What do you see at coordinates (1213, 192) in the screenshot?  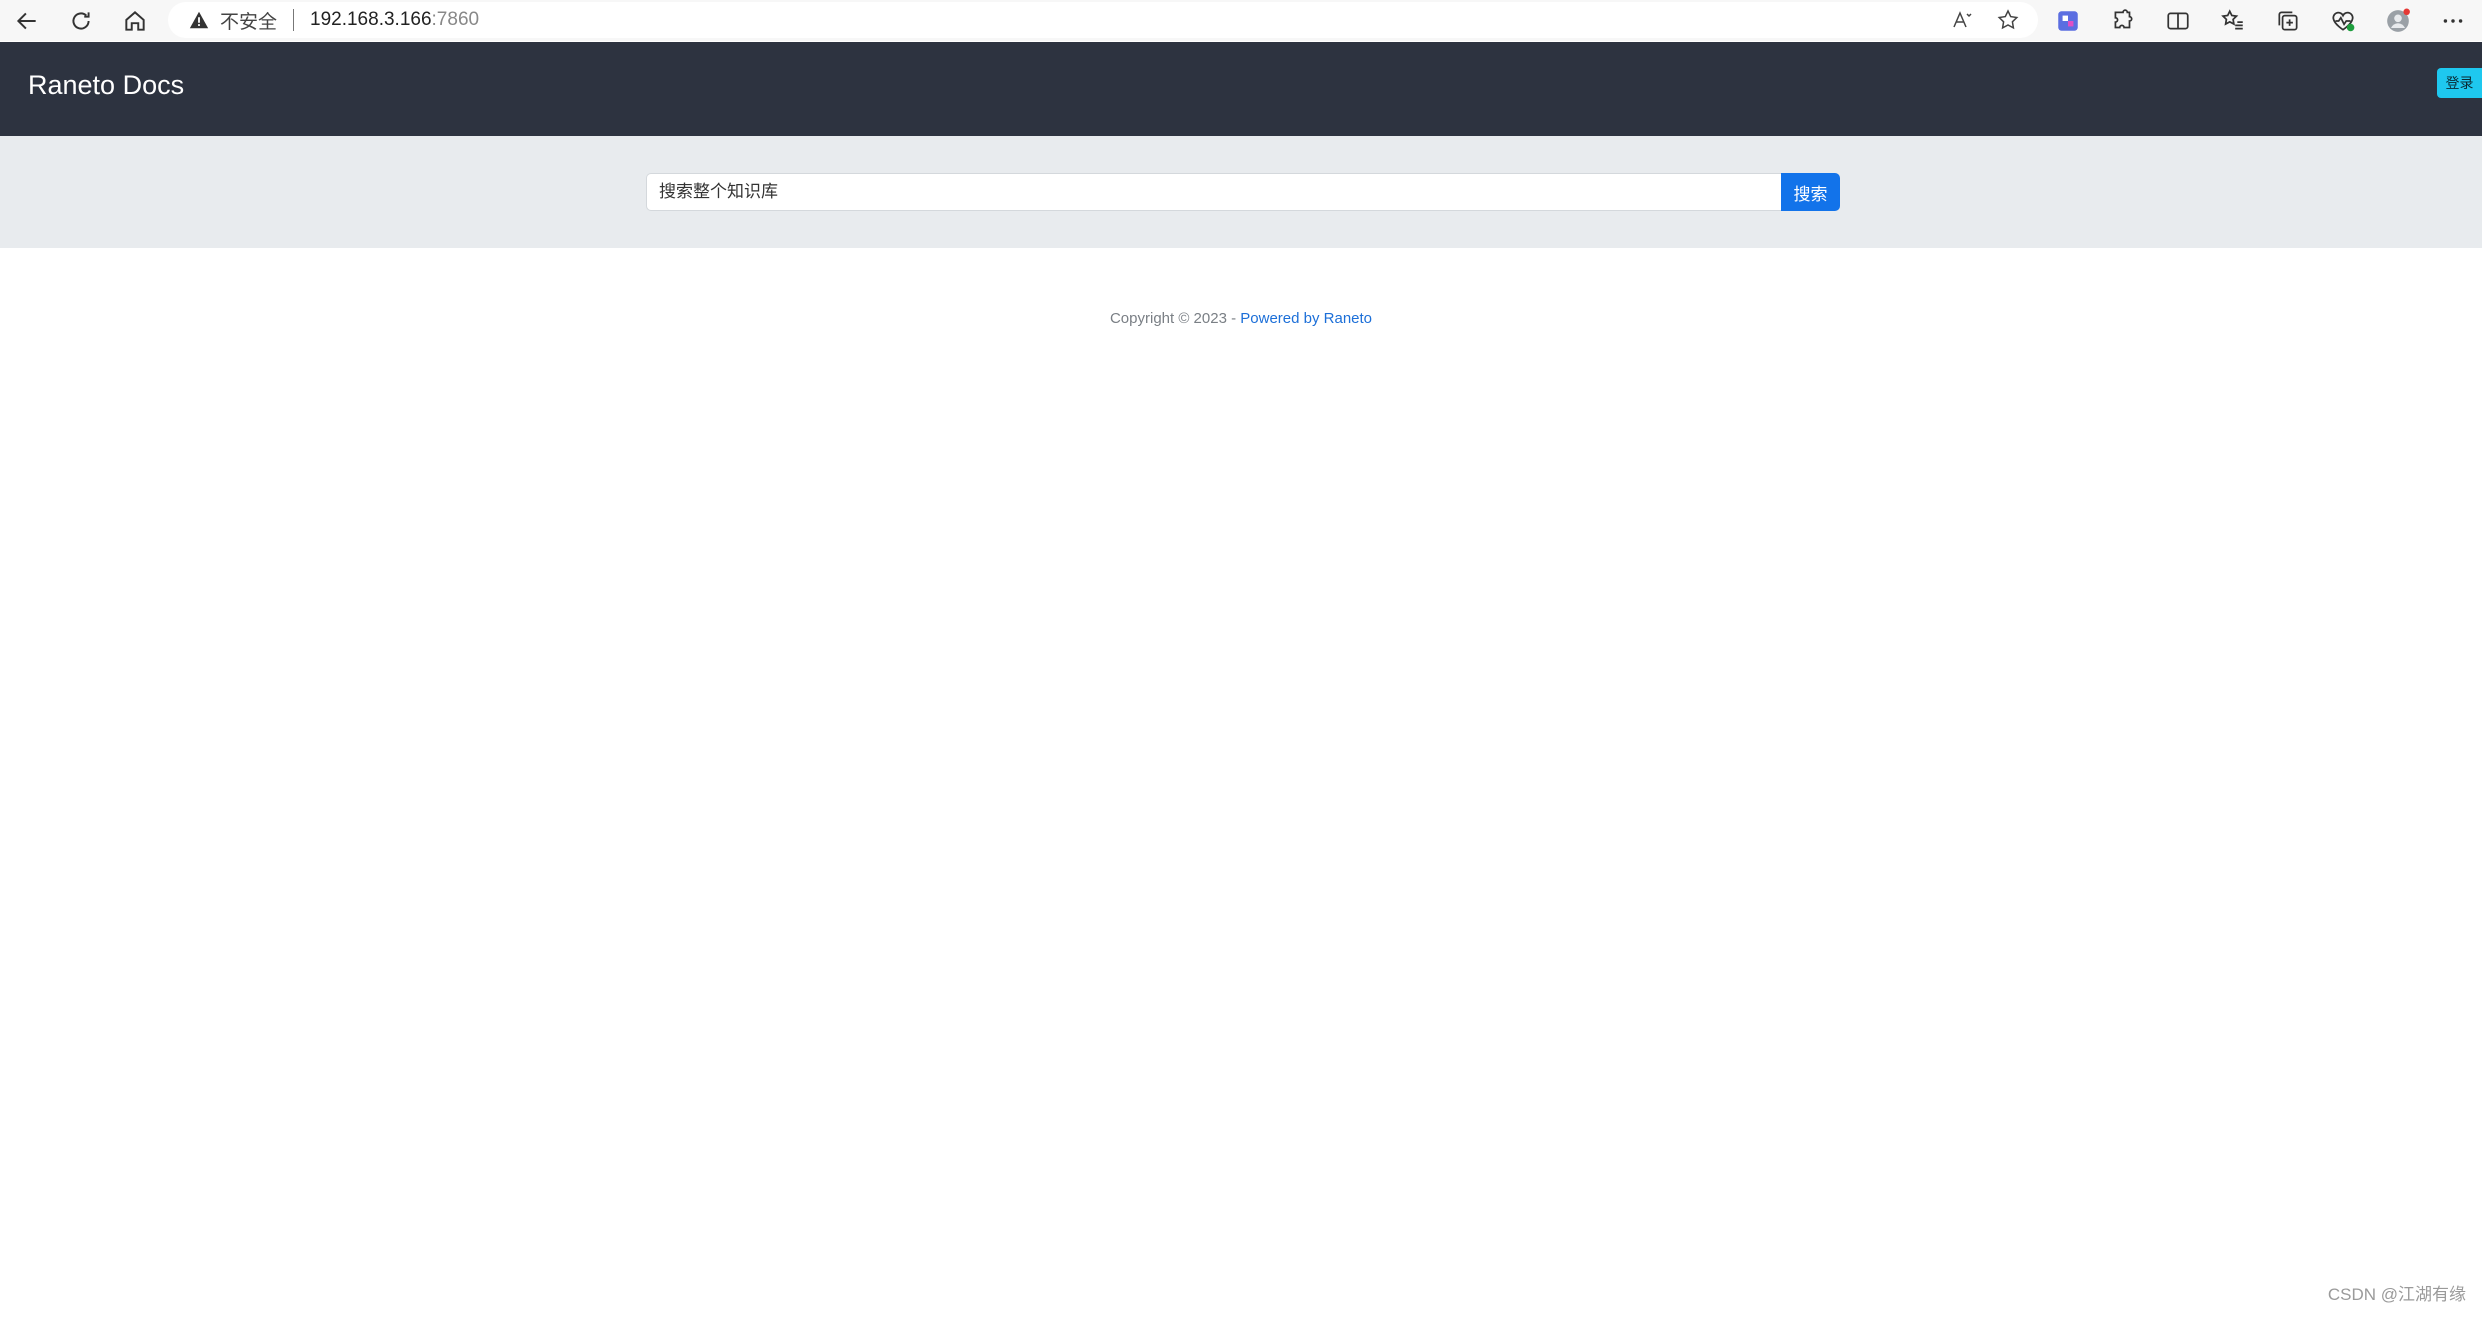 I see `search-input` at bounding box center [1213, 192].